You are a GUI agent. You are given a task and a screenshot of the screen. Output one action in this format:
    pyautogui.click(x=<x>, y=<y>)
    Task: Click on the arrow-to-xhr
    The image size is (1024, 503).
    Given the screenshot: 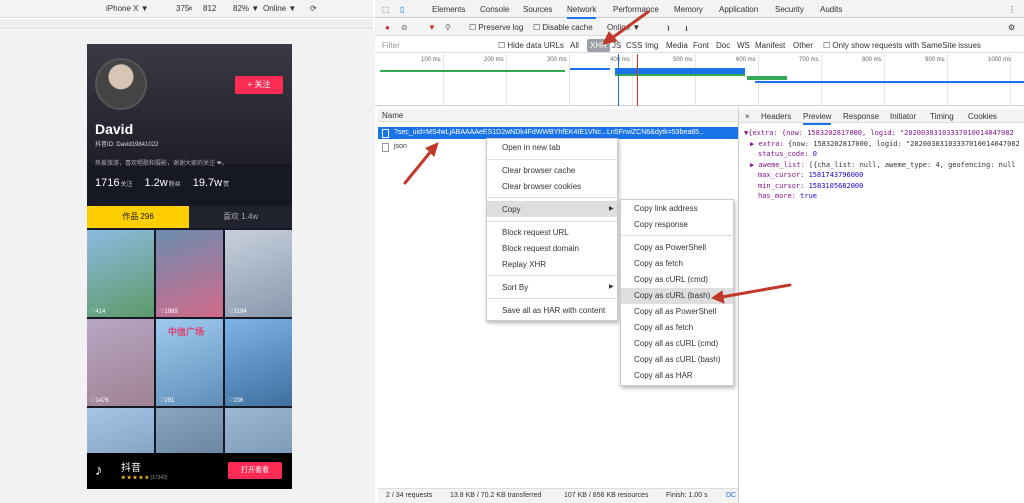 What is the action you would take?
    pyautogui.click(x=630, y=25)
    